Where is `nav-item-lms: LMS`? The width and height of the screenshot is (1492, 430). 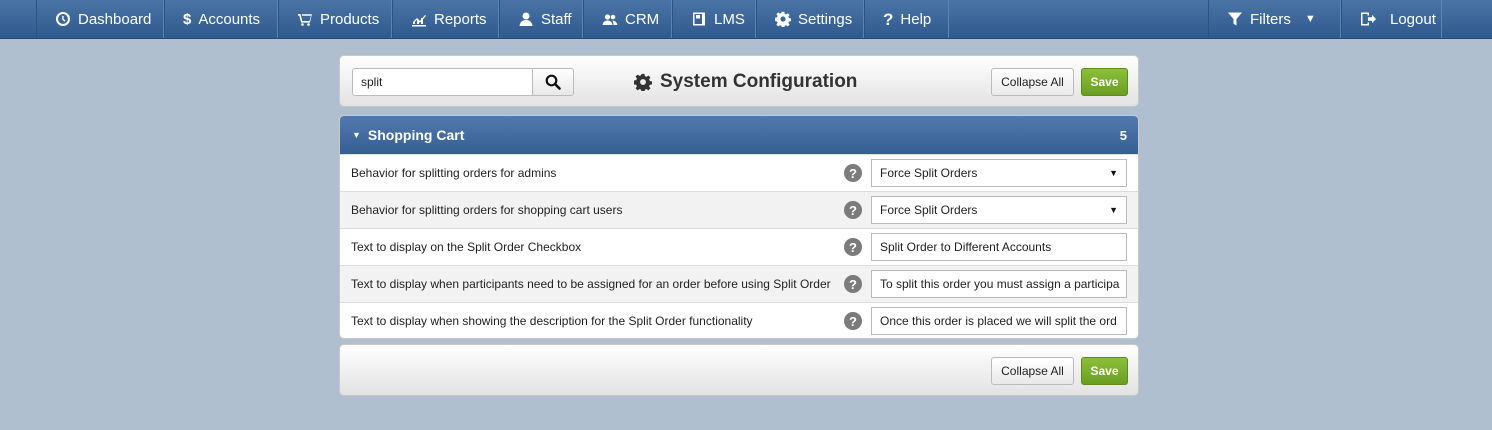 nav-item-lms: LMS is located at coordinates (714, 19).